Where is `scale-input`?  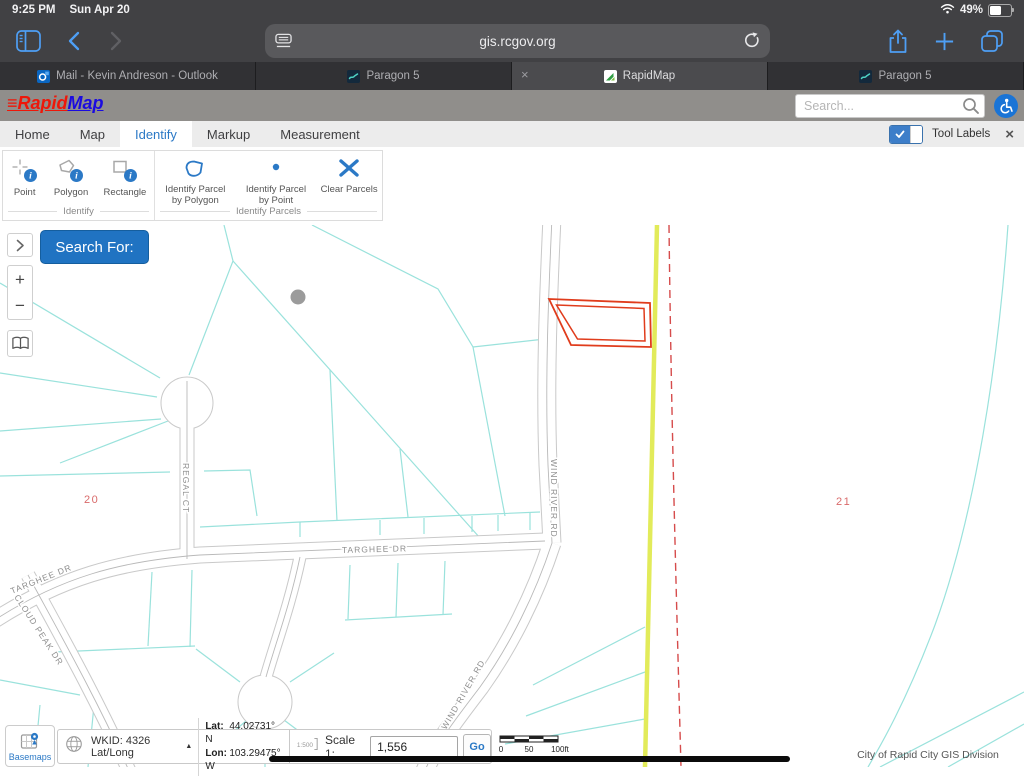 scale-input is located at coordinates (414, 746).